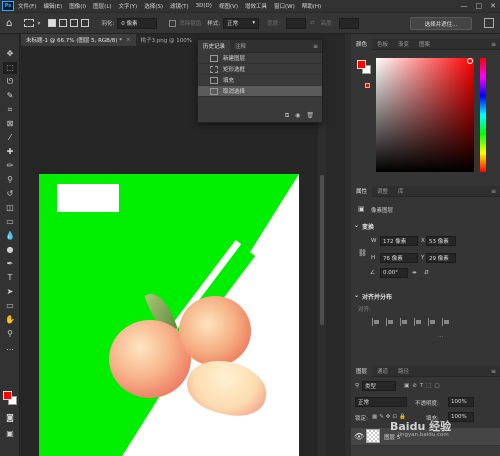 This screenshot has height=456, width=500. Describe the element at coordinates (479, 6) in the screenshot. I see `maximize-button: □` at that location.